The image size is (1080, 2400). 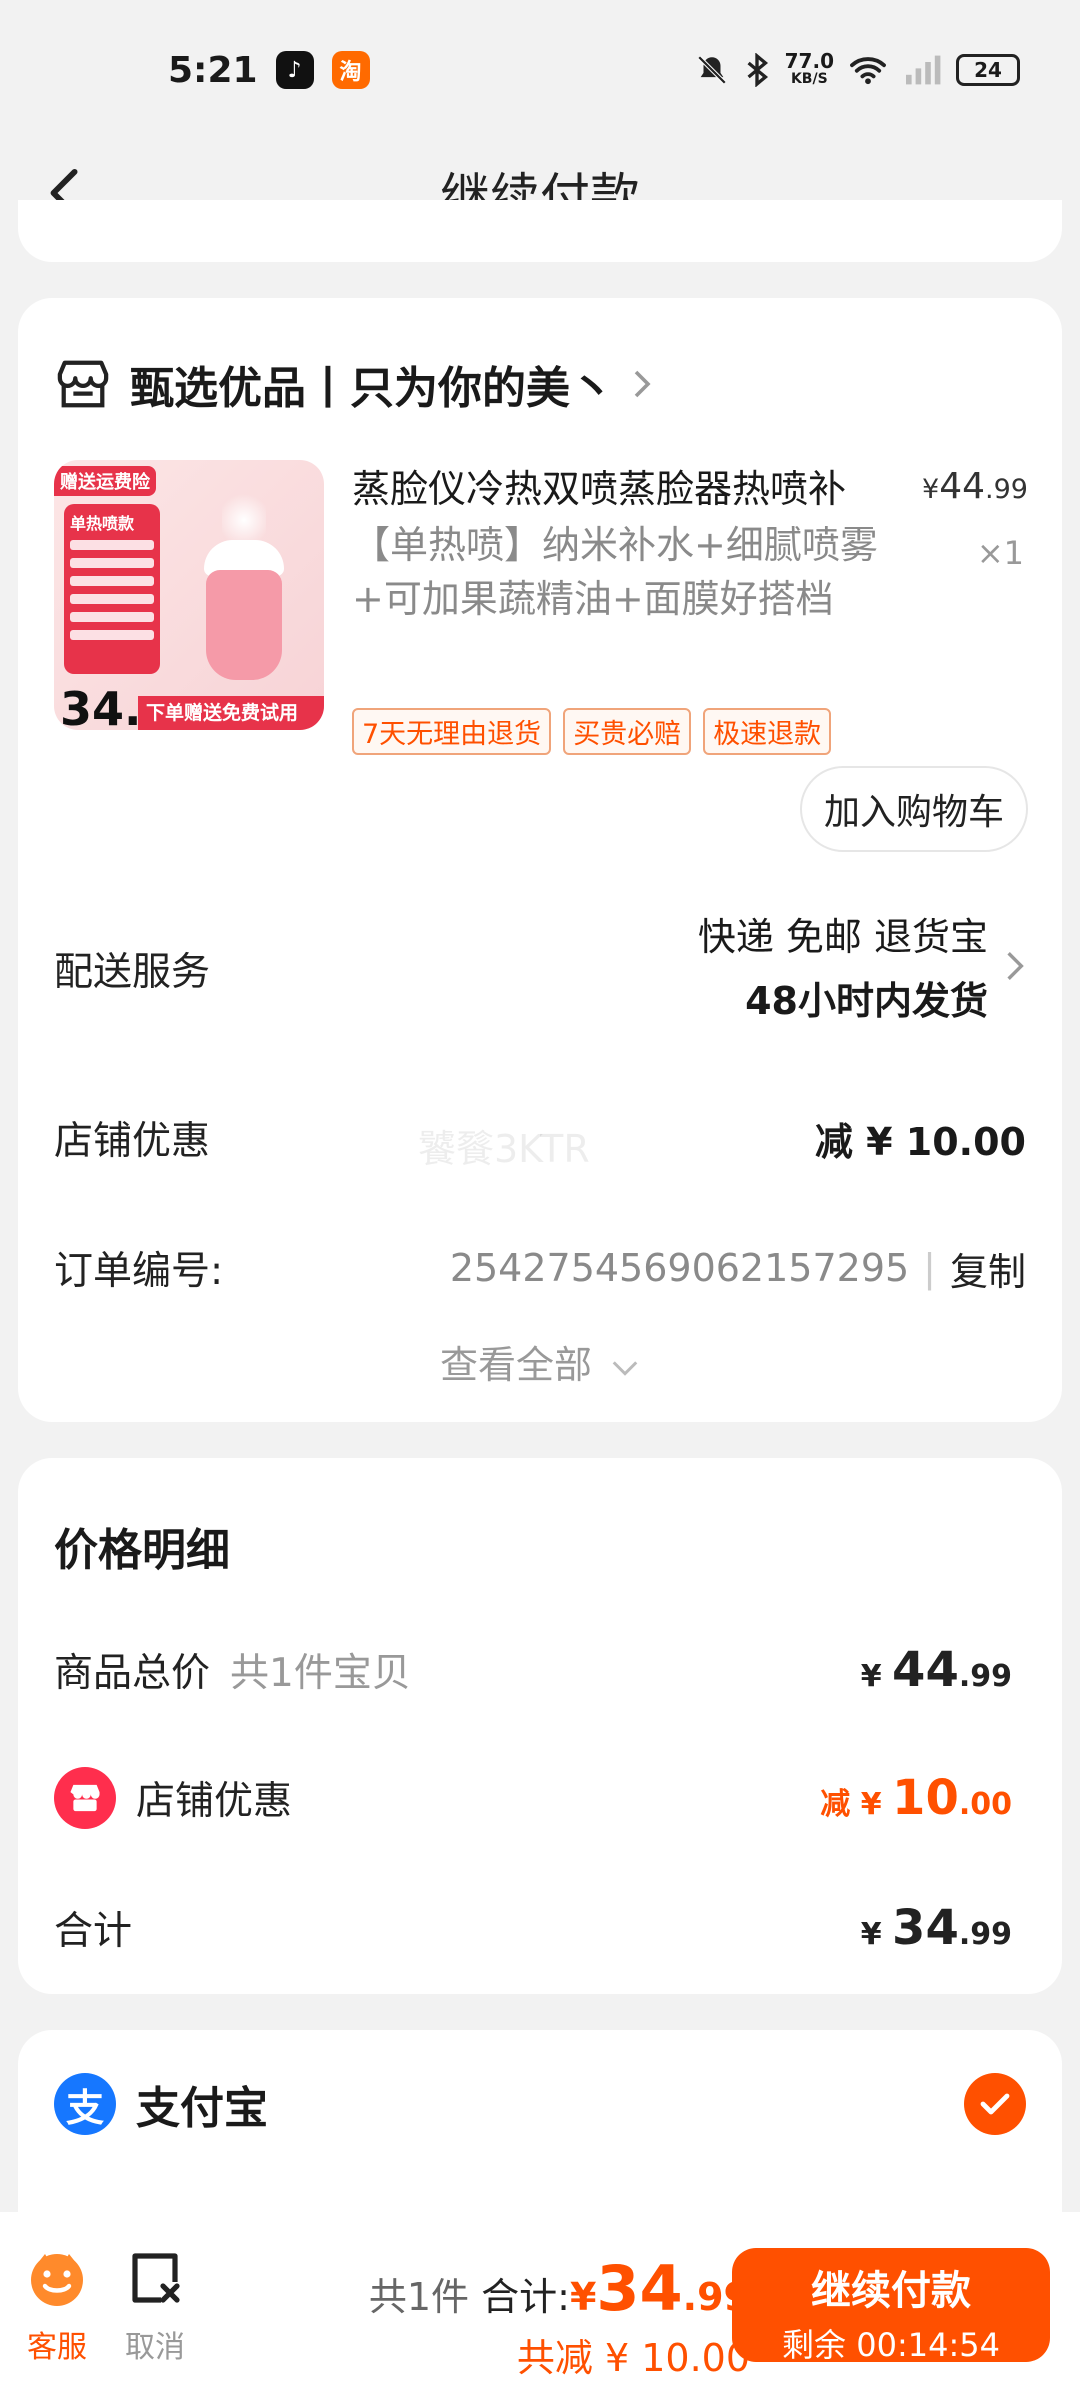 What do you see at coordinates (202, 2108) in the screenshot?
I see `alipay-label: 支付宝` at bounding box center [202, 2108].